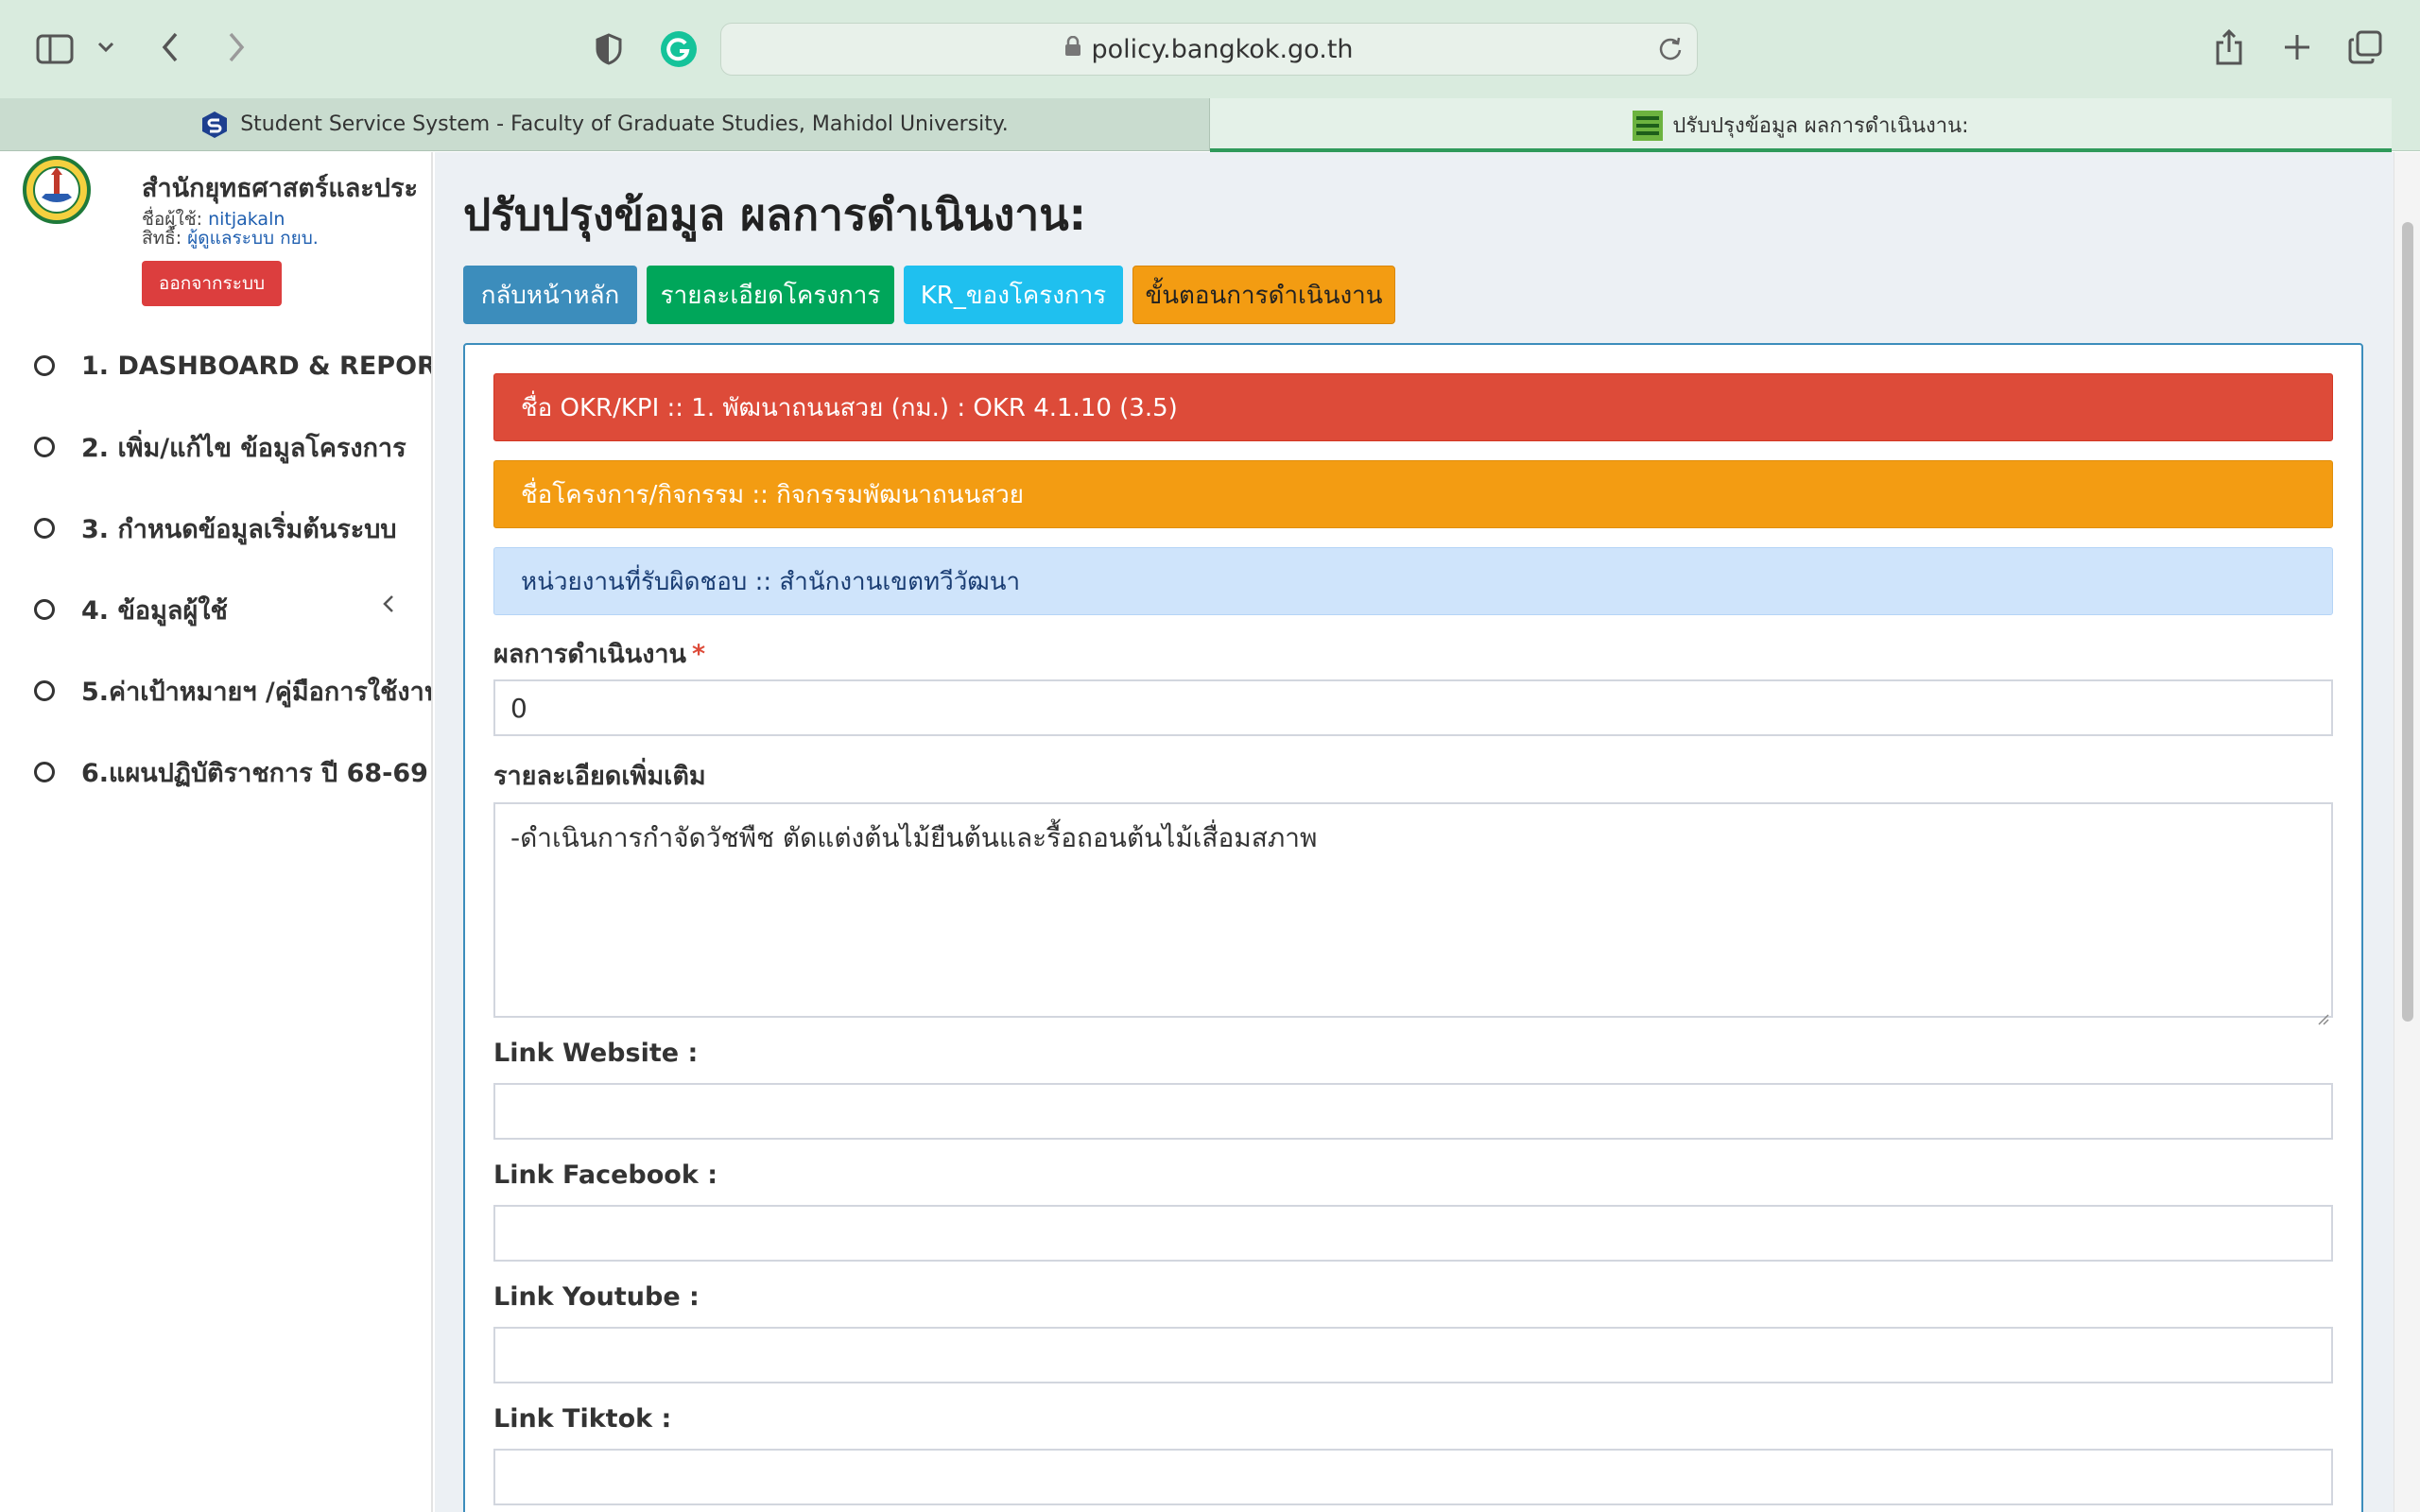  I want to click on tab-policy-update: ปรับปรุงข้อมูล ผลการดำเนินงาน:, so click(1801, 125).